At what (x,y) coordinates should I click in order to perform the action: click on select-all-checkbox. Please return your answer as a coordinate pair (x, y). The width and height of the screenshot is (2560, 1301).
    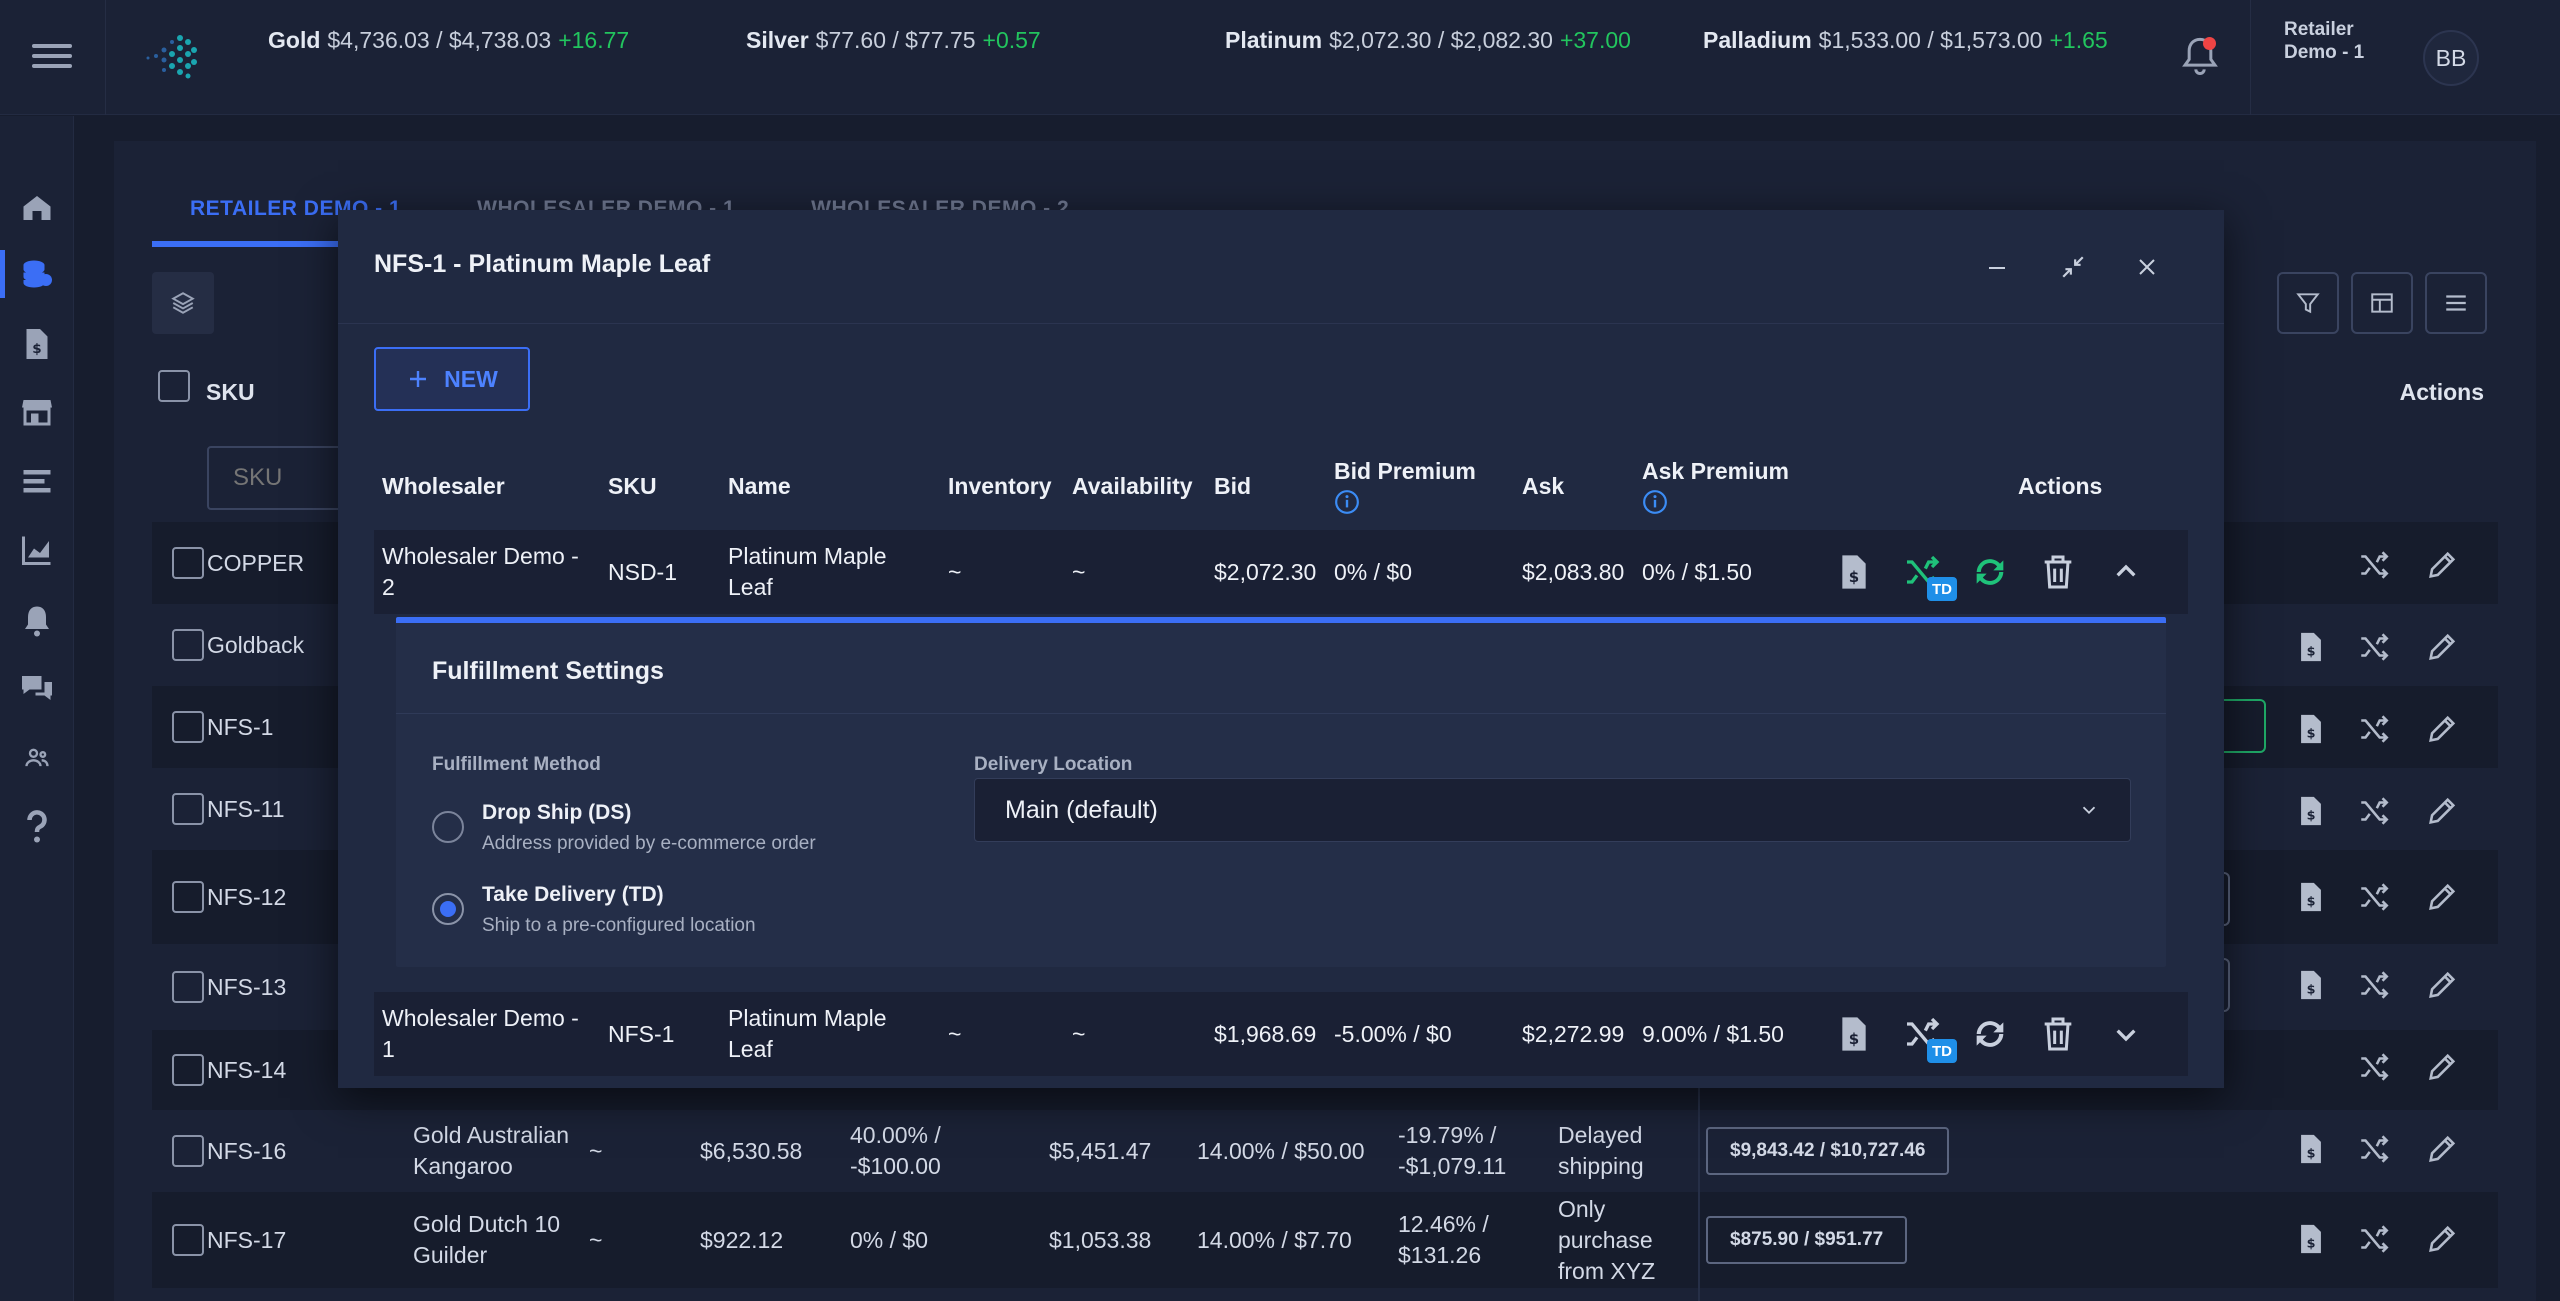
    Looking at the image, I should click on (174, 386).